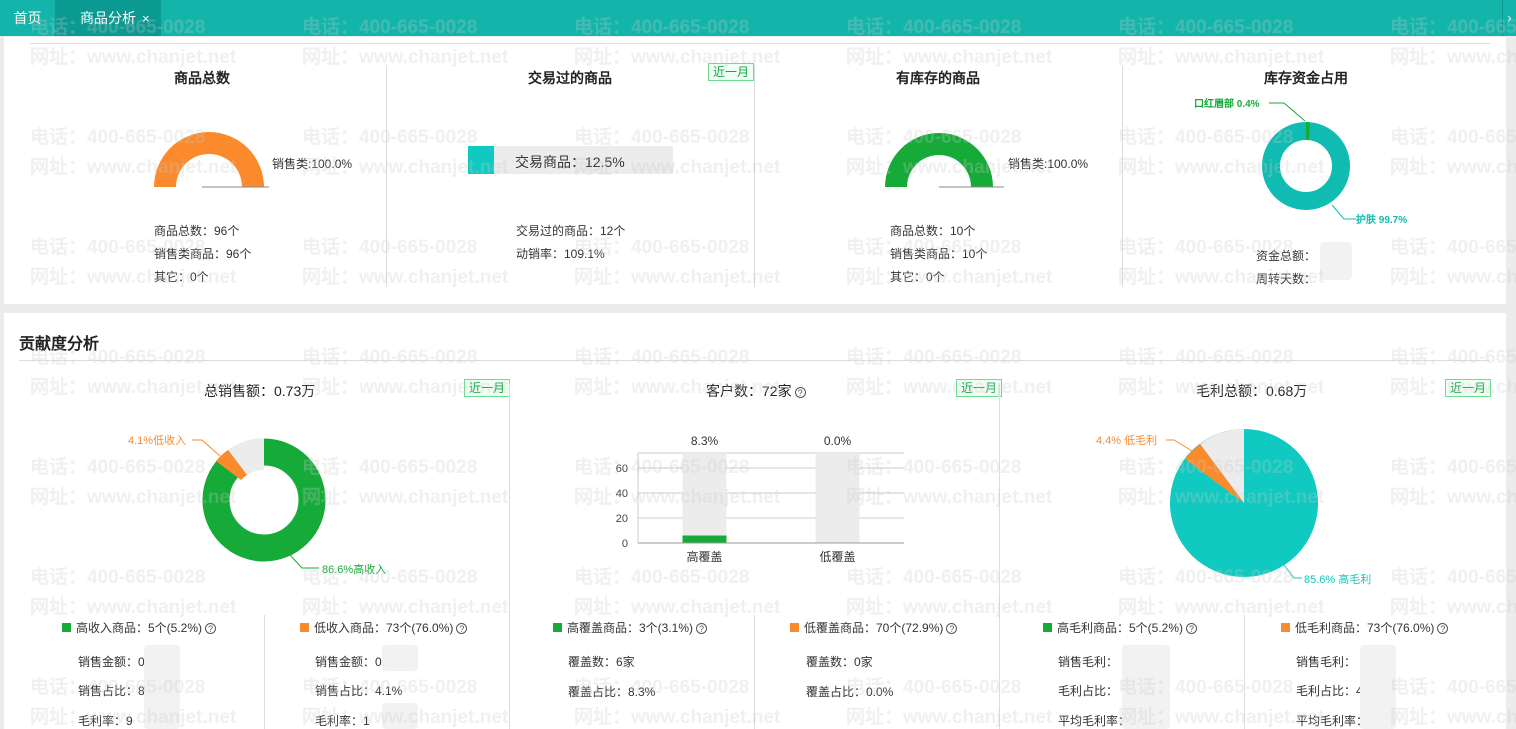  I want to click on card-title-total: 商品总数, so click(202, 78).